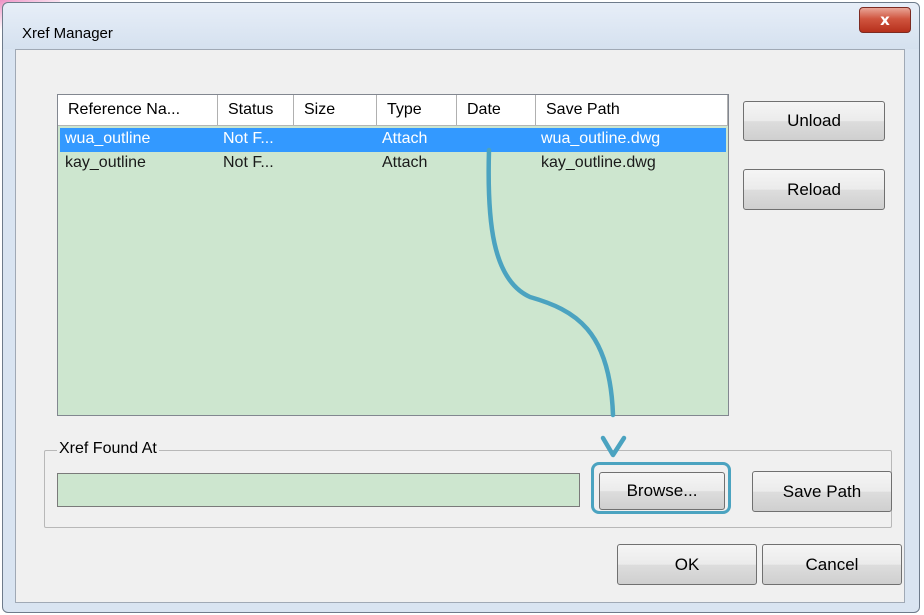  I want to click on column-header-type: Type, so click(417, 110).